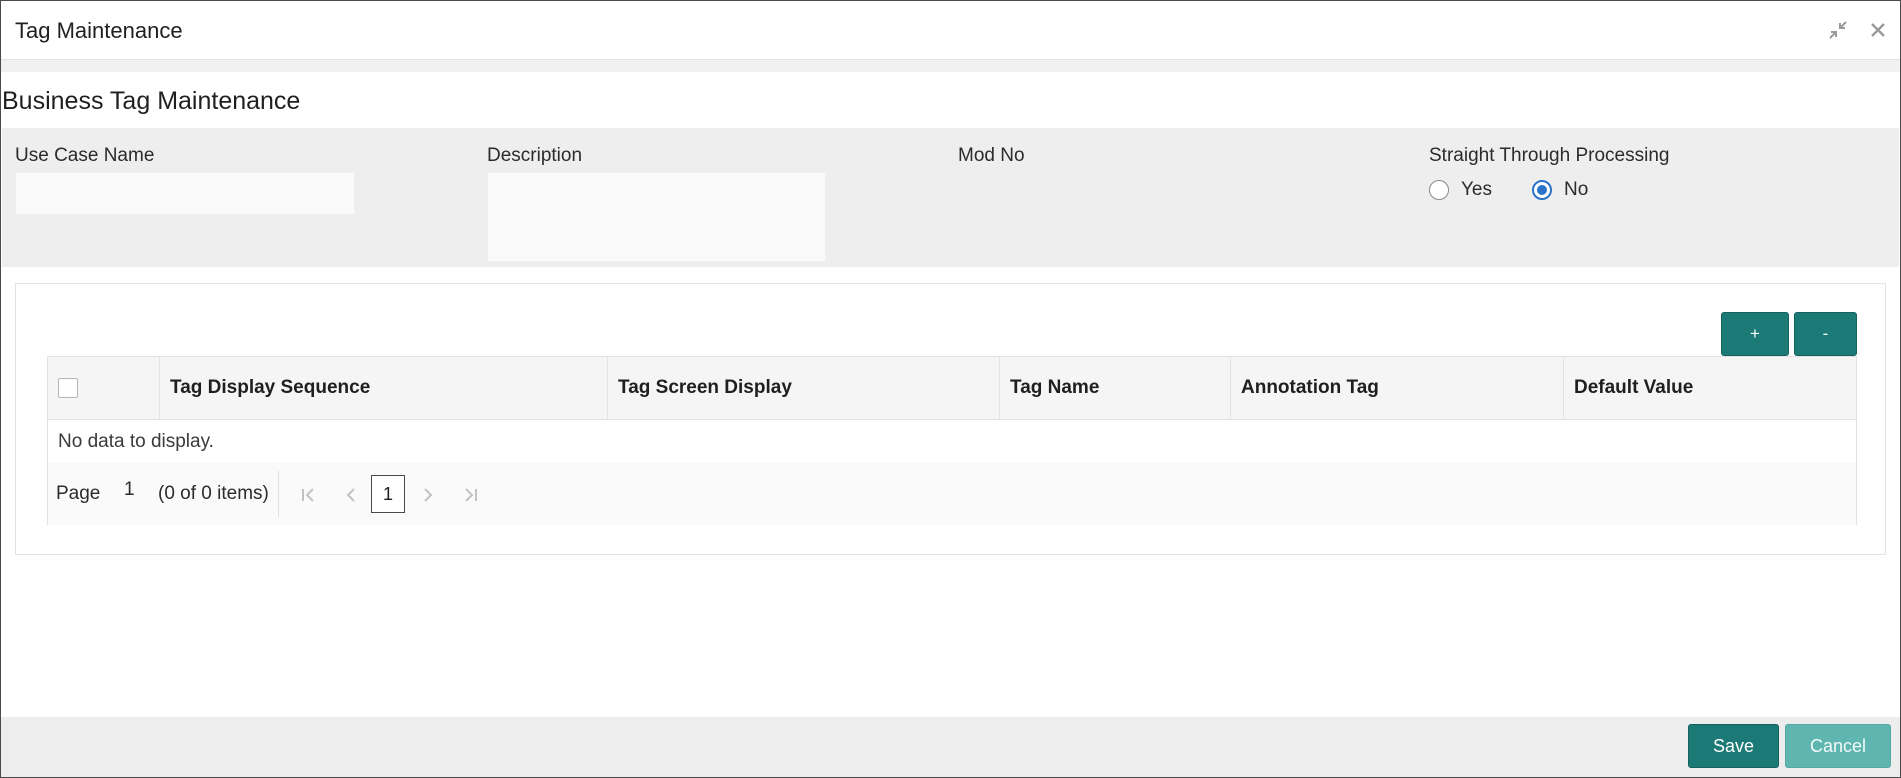 This screenshot has height=778, width=1901. Describe the element at coordinates (104, 388) in the screenshot. I see `select-all-cell` at that location.